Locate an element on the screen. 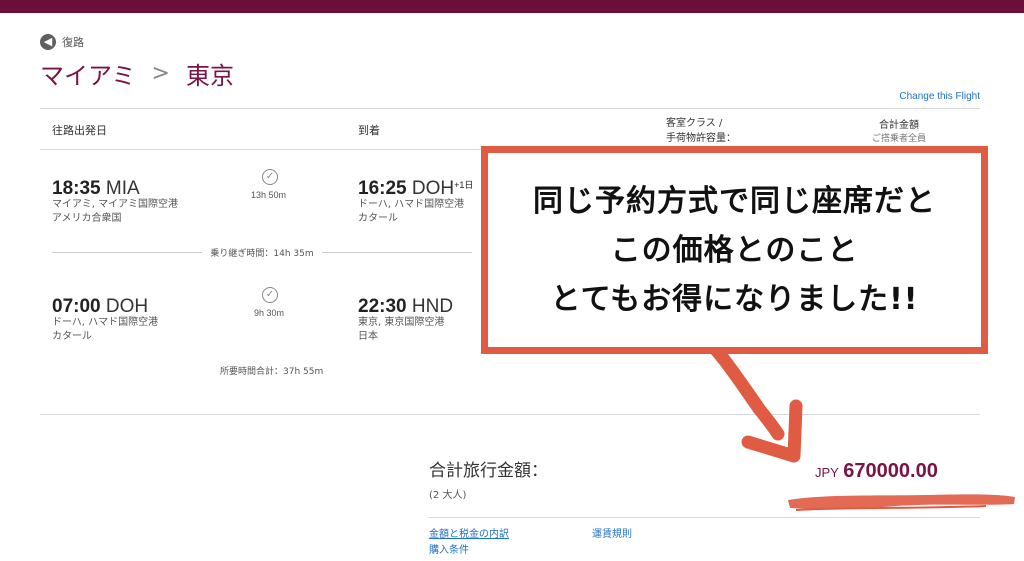 The width and height of the screenshot is (1024, 561). brand-top-bar is located at coordinates (512, 6).